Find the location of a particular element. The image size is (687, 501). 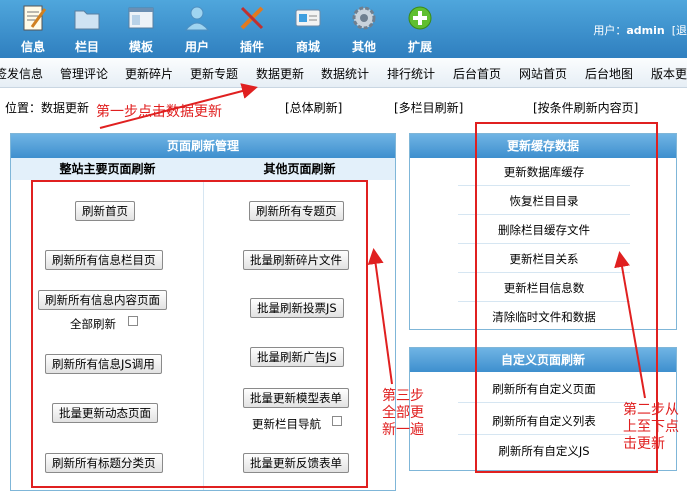

step2-arrow is located at coordinates (630, 325).